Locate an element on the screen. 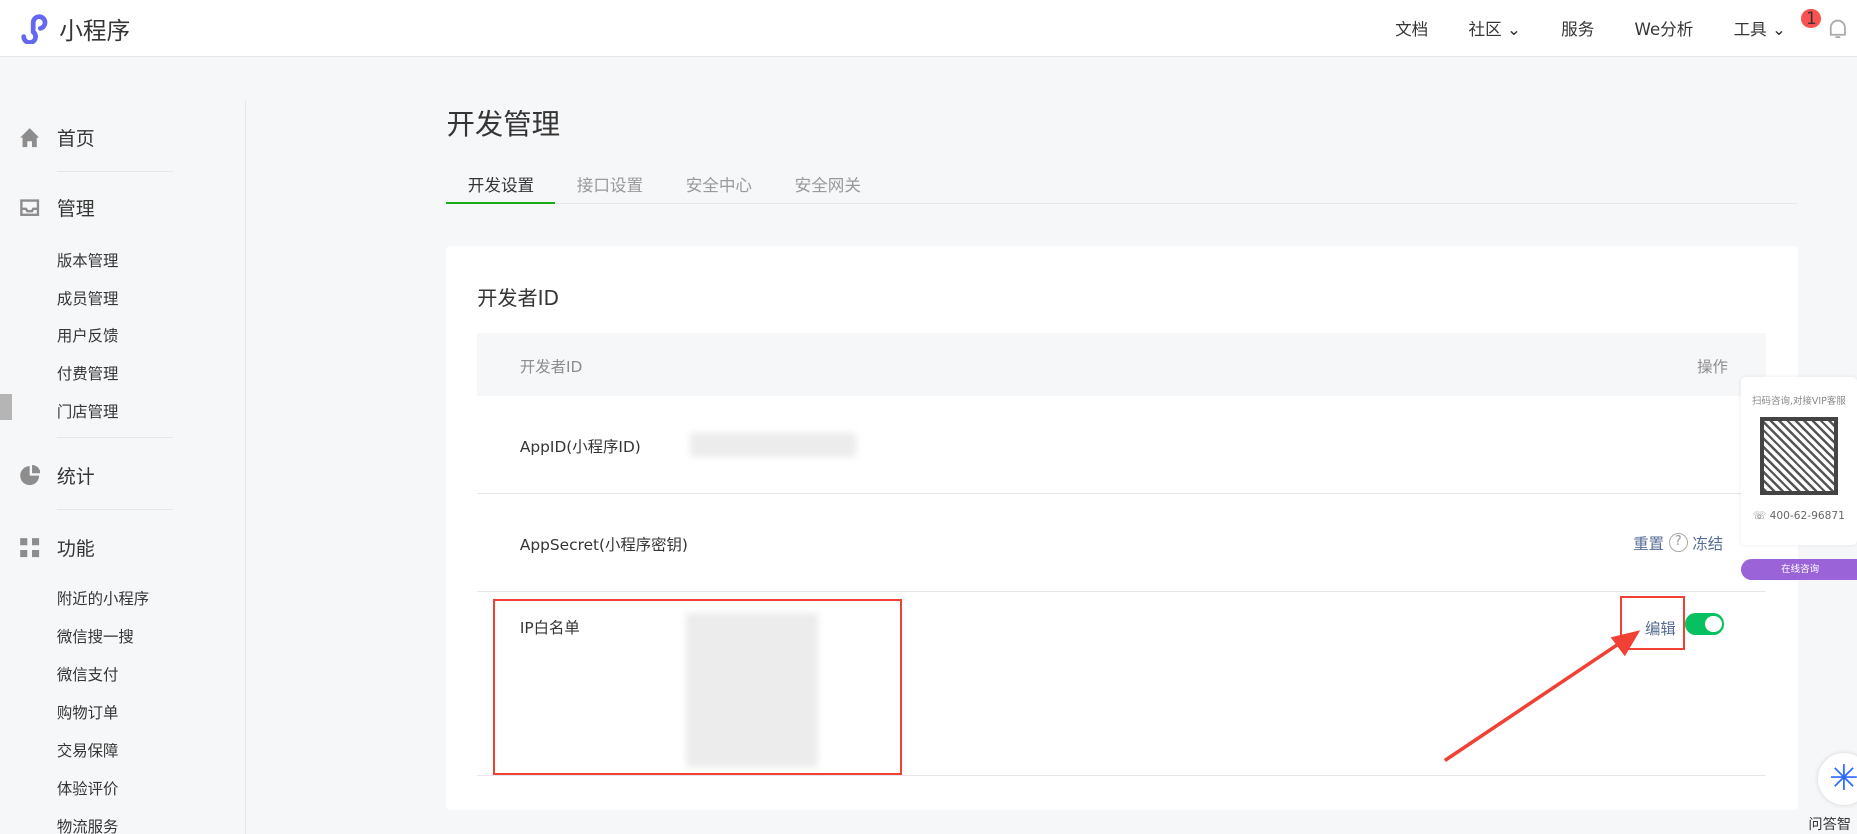 The height and width of the screenshot is (834, 1857). annotation-arrow-icon is located at coordinates (1542, 696).